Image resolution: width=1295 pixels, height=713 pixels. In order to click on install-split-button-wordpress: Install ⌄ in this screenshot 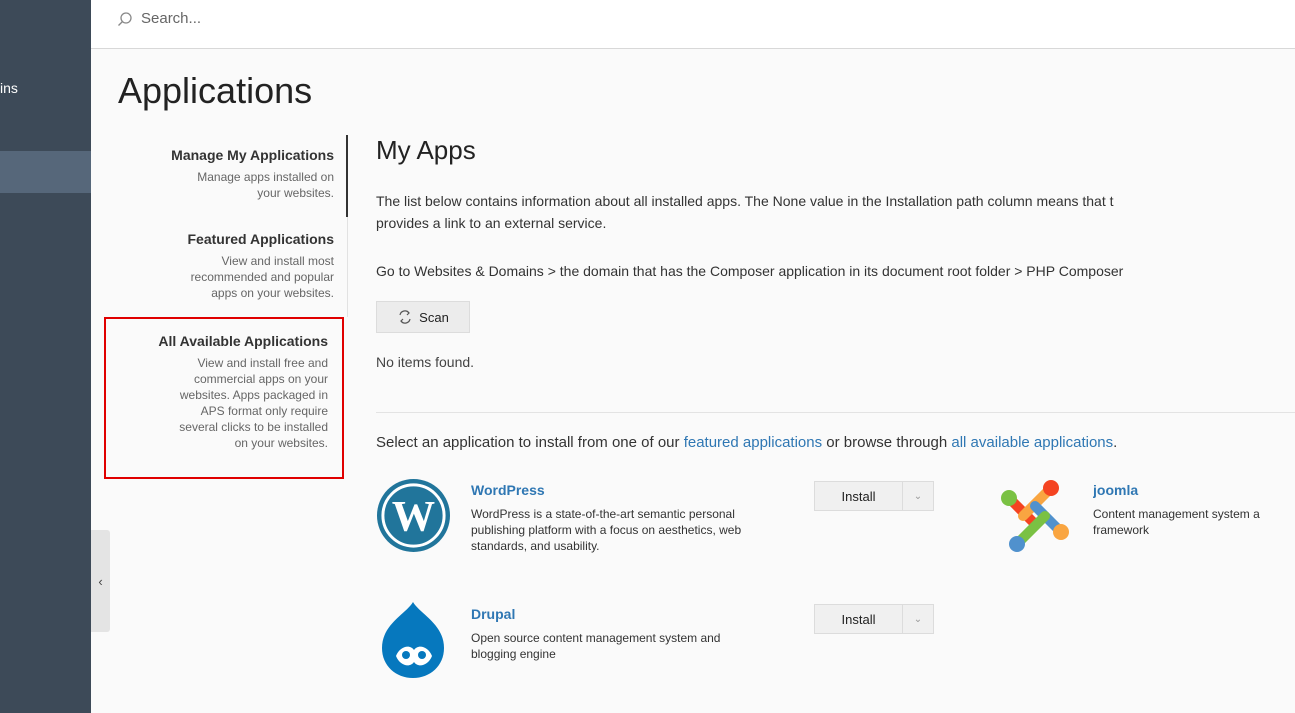, I will do `click(874, 496)`.